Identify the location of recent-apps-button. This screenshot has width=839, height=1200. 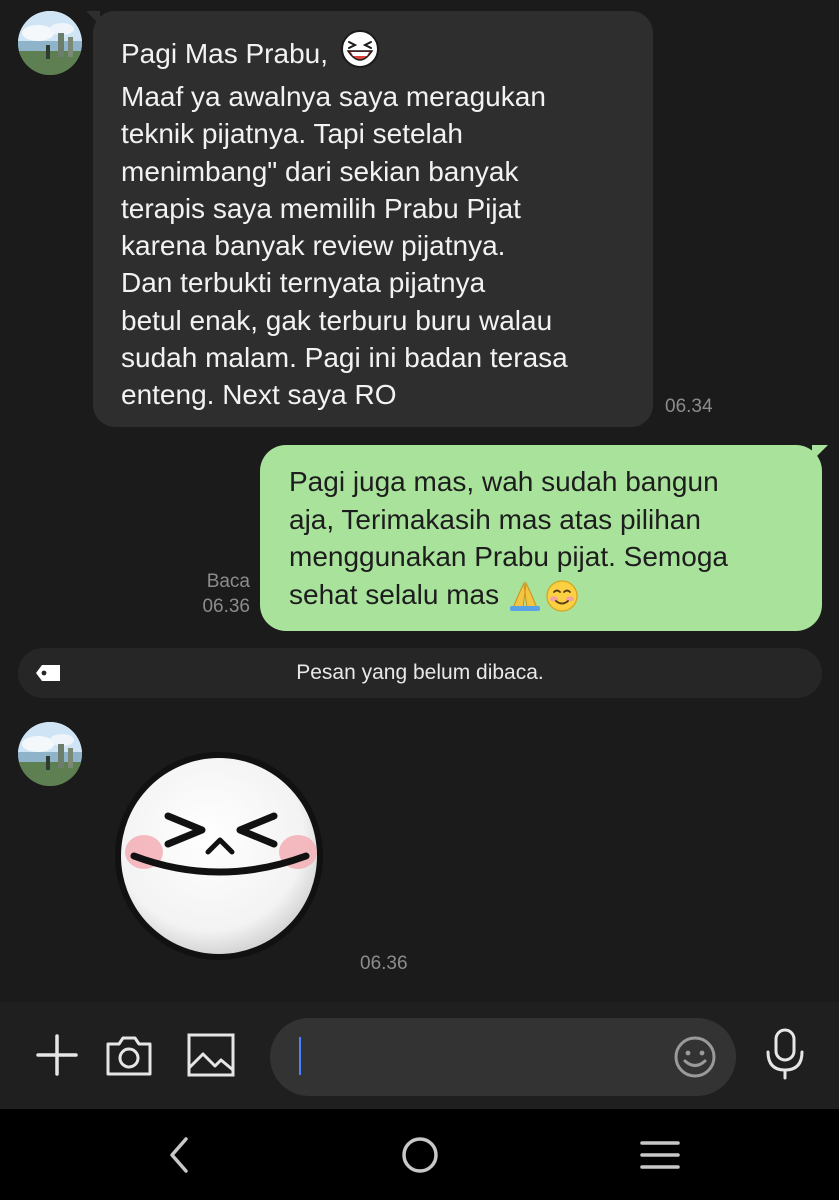
(660, 1155).